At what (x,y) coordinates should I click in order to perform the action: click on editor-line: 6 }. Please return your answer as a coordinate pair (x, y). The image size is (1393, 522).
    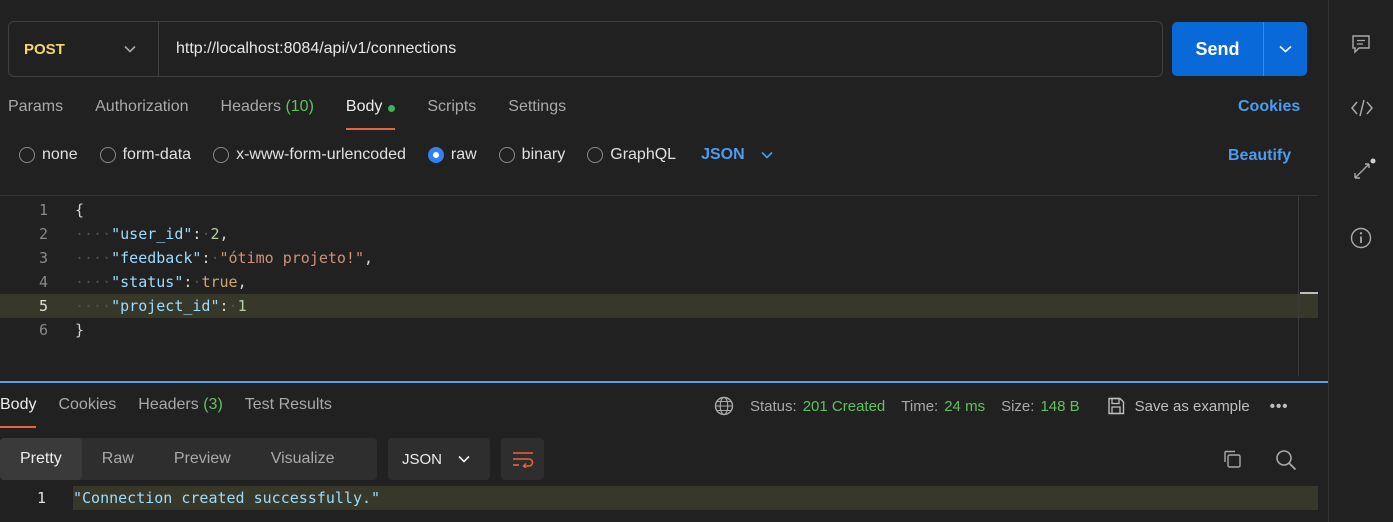
    Looking at the image, I should click on (650, 330).